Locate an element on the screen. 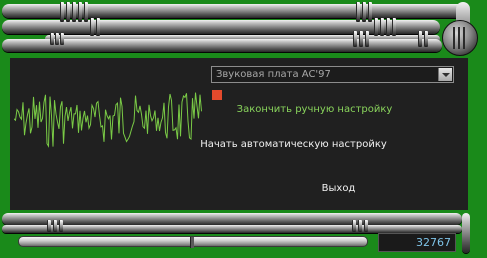 The height and width of the screenshot is (258, 487). exit-button: Выход is located at coordinates (243, 188).